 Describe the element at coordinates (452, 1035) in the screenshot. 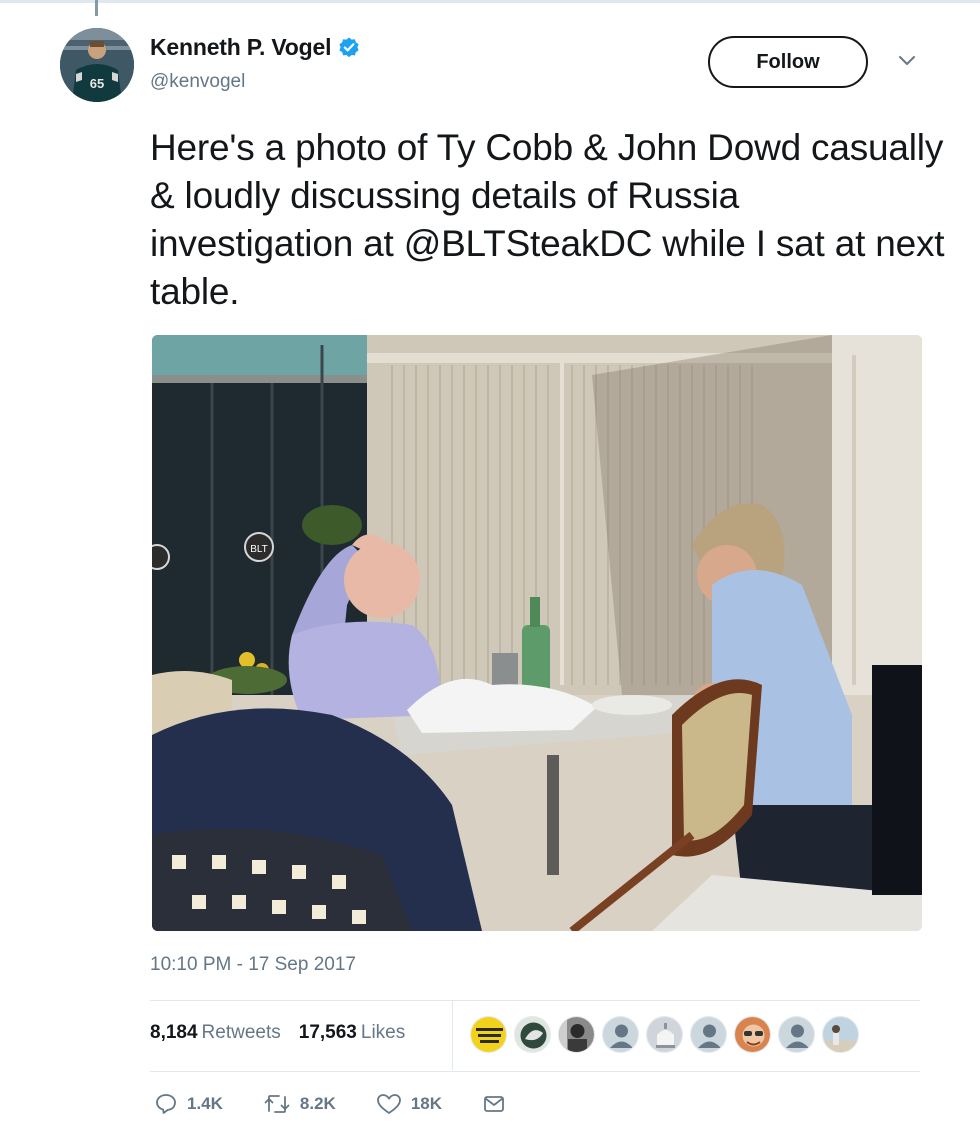

I see `stats-vertical-divider` at that location.